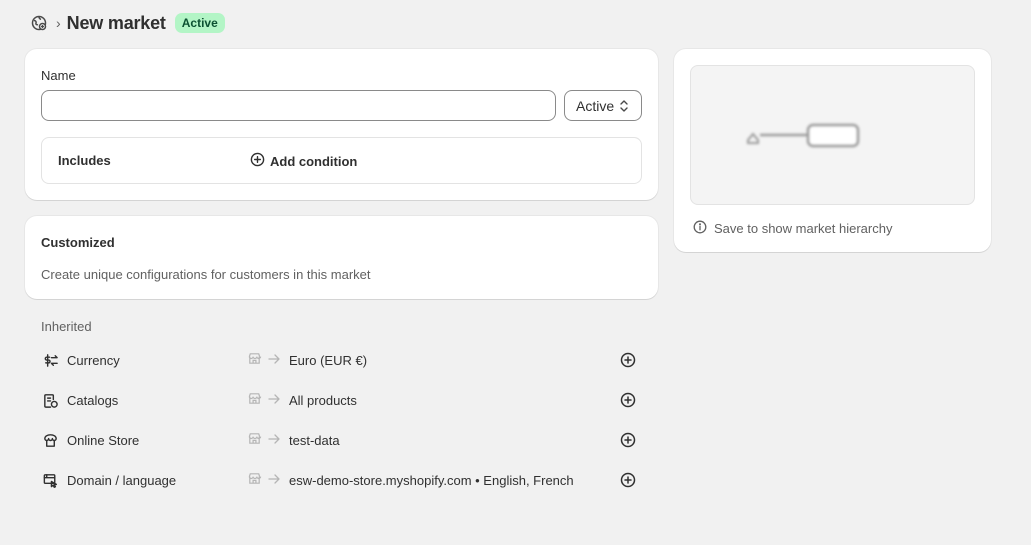  I want to click on page-title: New market, so click(116, 22).